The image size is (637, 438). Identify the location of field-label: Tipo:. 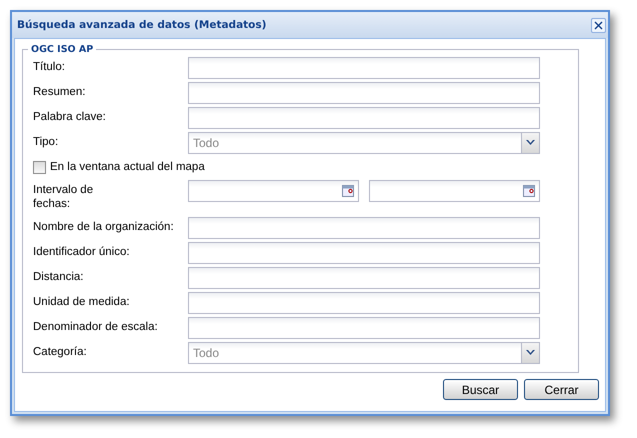
(46, 142).